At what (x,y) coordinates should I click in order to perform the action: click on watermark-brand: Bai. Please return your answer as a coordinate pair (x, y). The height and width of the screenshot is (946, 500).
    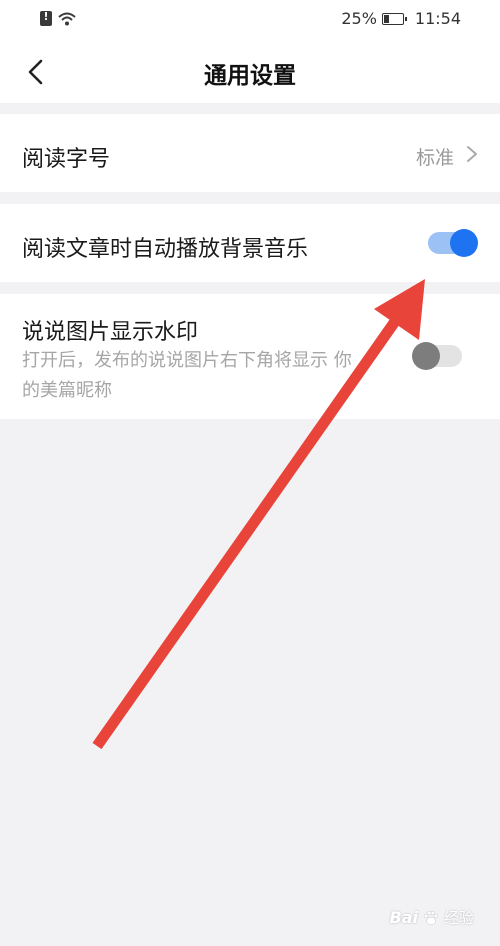
    Looking at the image, I should click on (403, 917).